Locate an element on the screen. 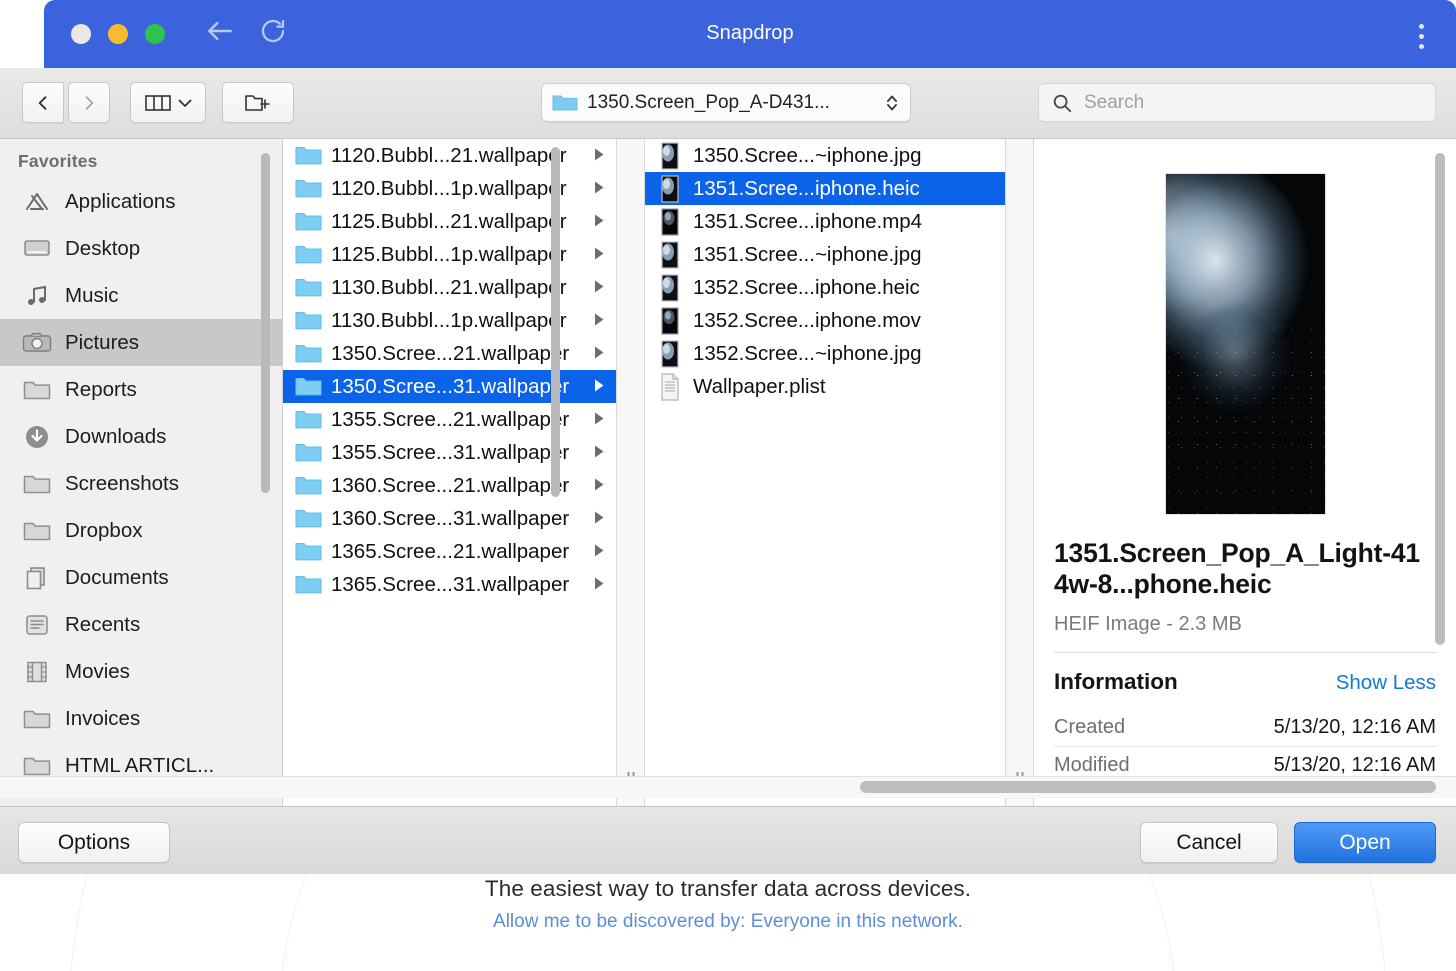 The width and height of the screenshot is (1456, 971). sidebar-item-reports: Reports is located at coordinates (141, 389).